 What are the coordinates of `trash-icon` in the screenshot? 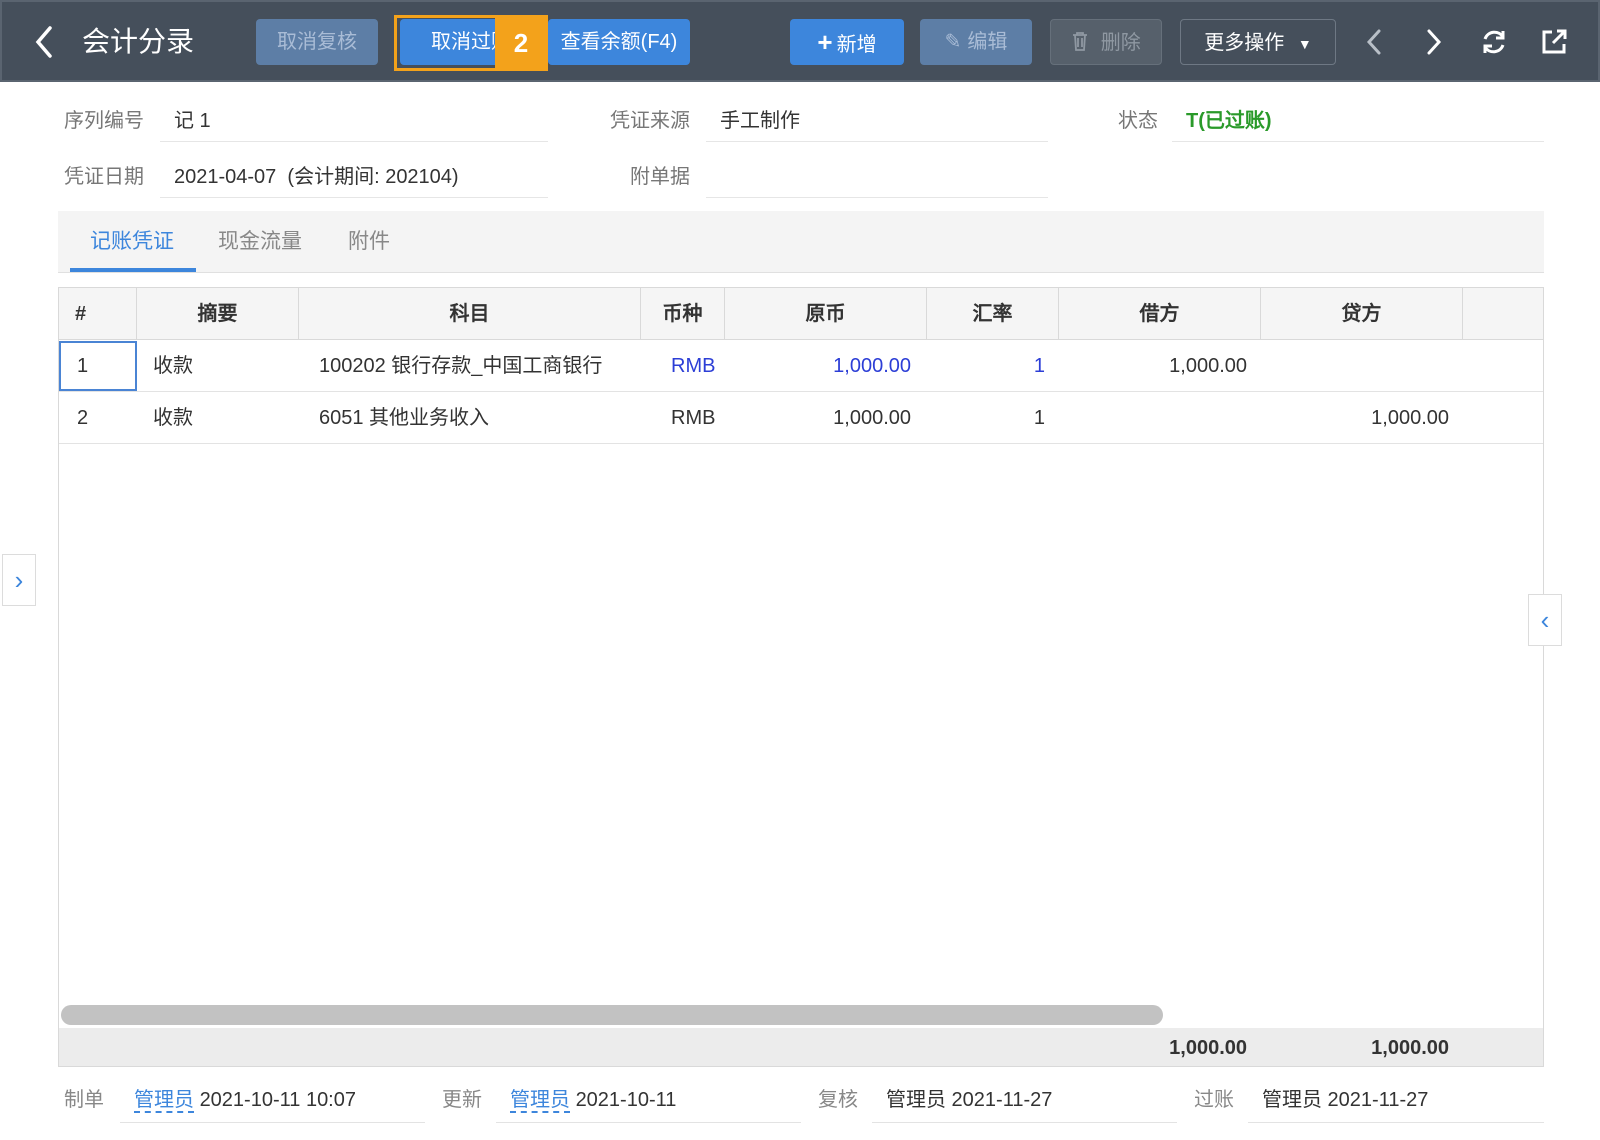 It's located at (1083, 43).